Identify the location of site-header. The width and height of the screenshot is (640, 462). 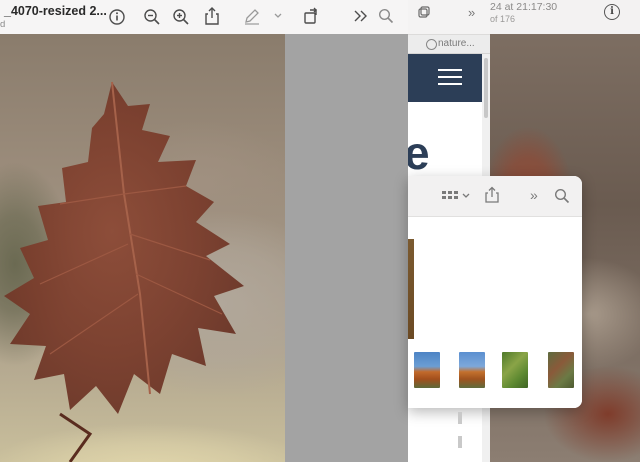
(445, 78).